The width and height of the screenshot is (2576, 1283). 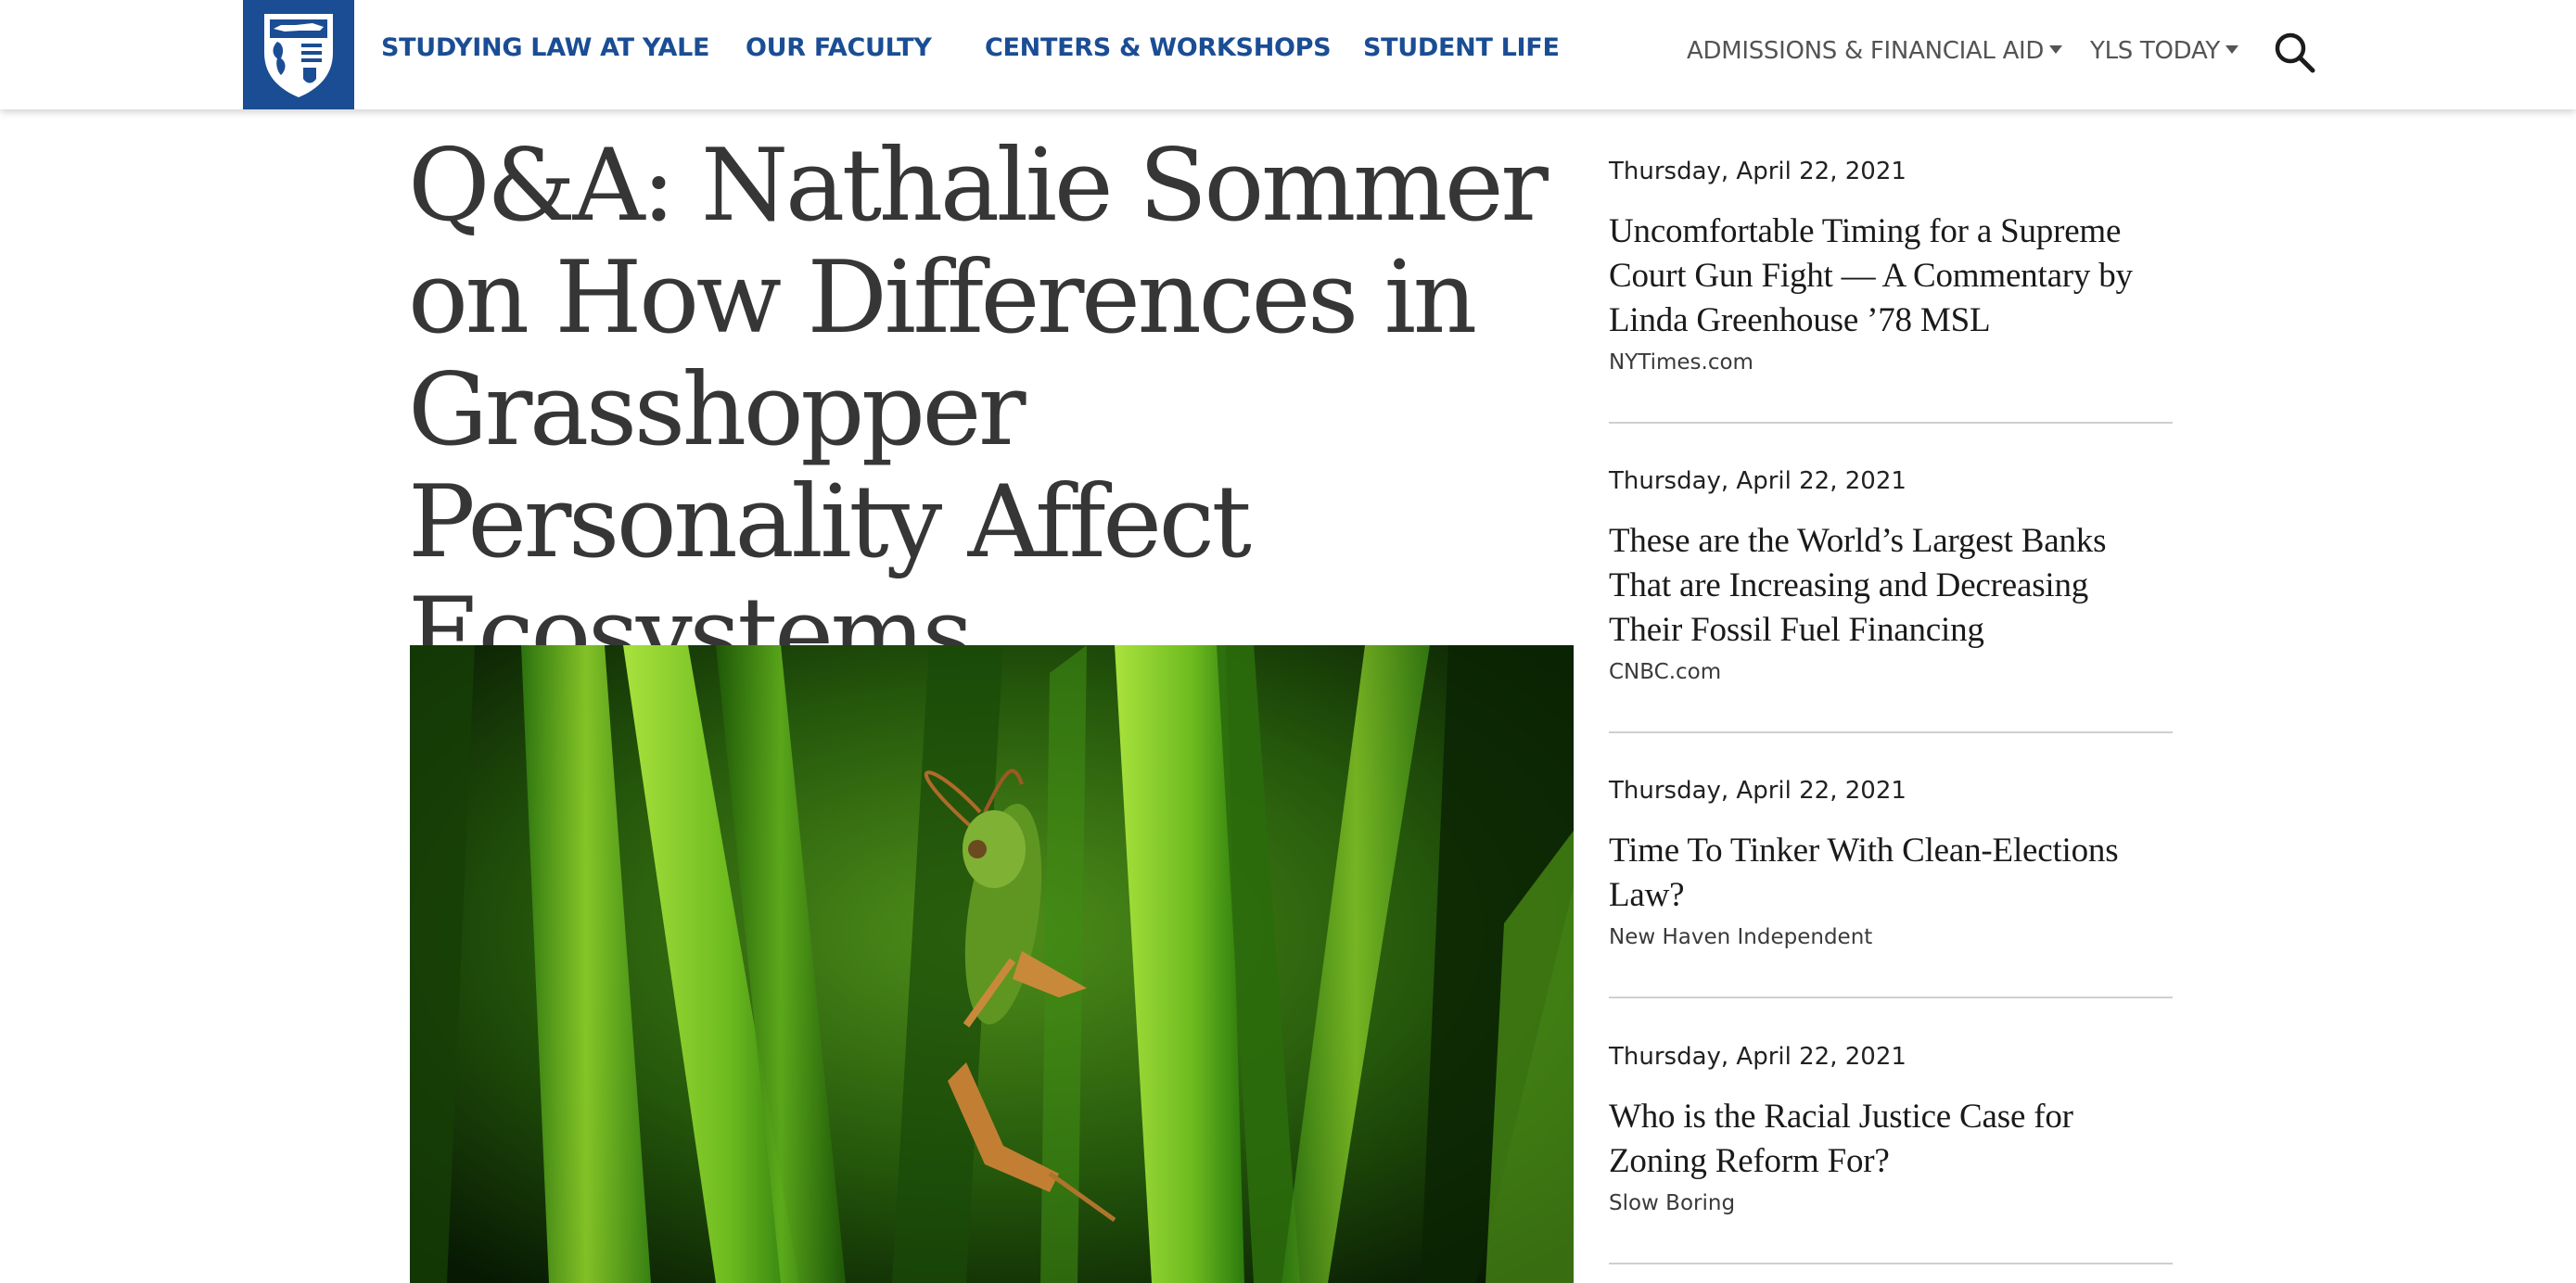 What do you see at coordinates (1666, 672) in the screenshot?
I see `news-source: CNBC.com` at bounding box center [1666, 672].